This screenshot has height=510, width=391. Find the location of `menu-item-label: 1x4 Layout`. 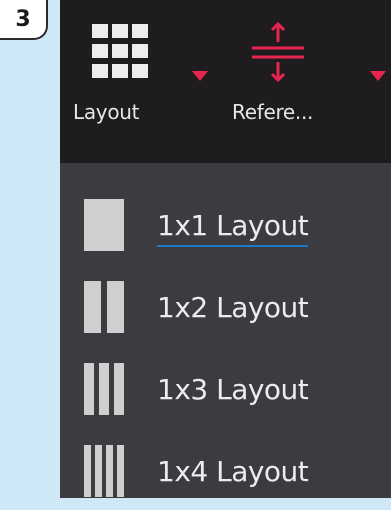

menu-item-label: 1x4 Layout is located at coordinates (233, 471).